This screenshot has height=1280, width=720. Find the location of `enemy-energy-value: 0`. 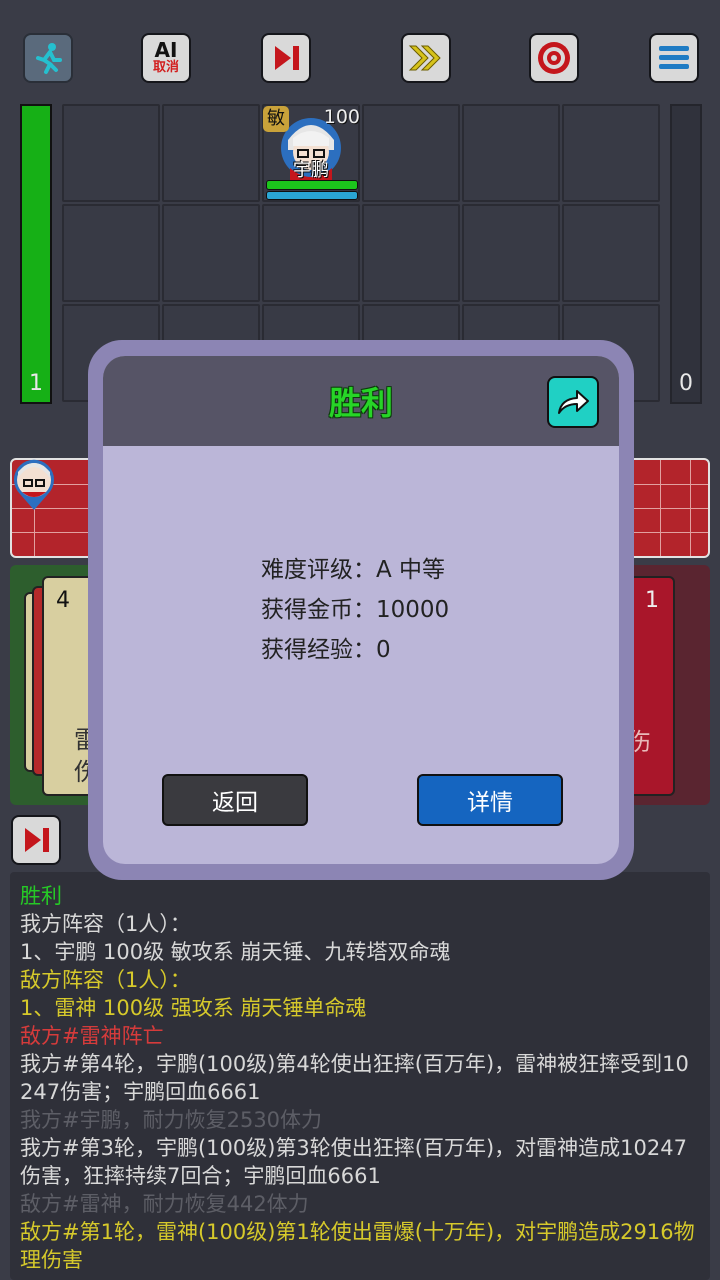

enemy-energy-value: 0 is located at coordinates (686, 383).